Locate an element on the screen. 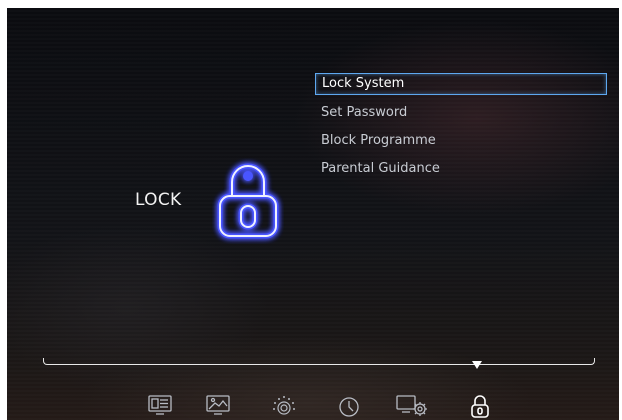 The height and width of the screenshot is (420, 622). clock-icon is located at coordinates (349, 406).